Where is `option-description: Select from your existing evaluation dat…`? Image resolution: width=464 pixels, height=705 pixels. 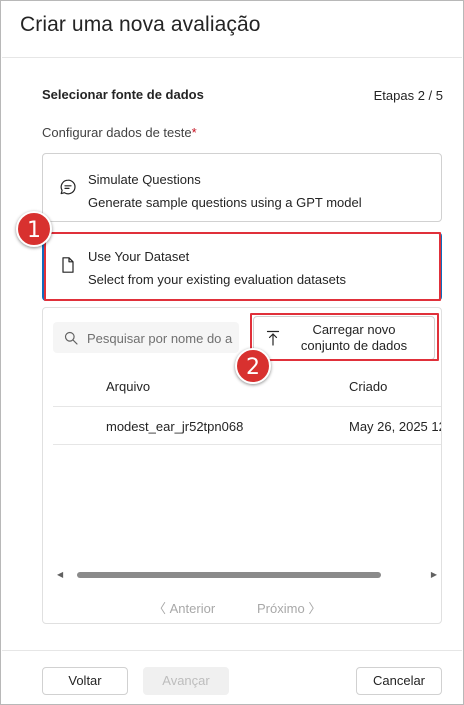 option-description: Select from your existing evaluation dat… is located at coordinates (217, 279).